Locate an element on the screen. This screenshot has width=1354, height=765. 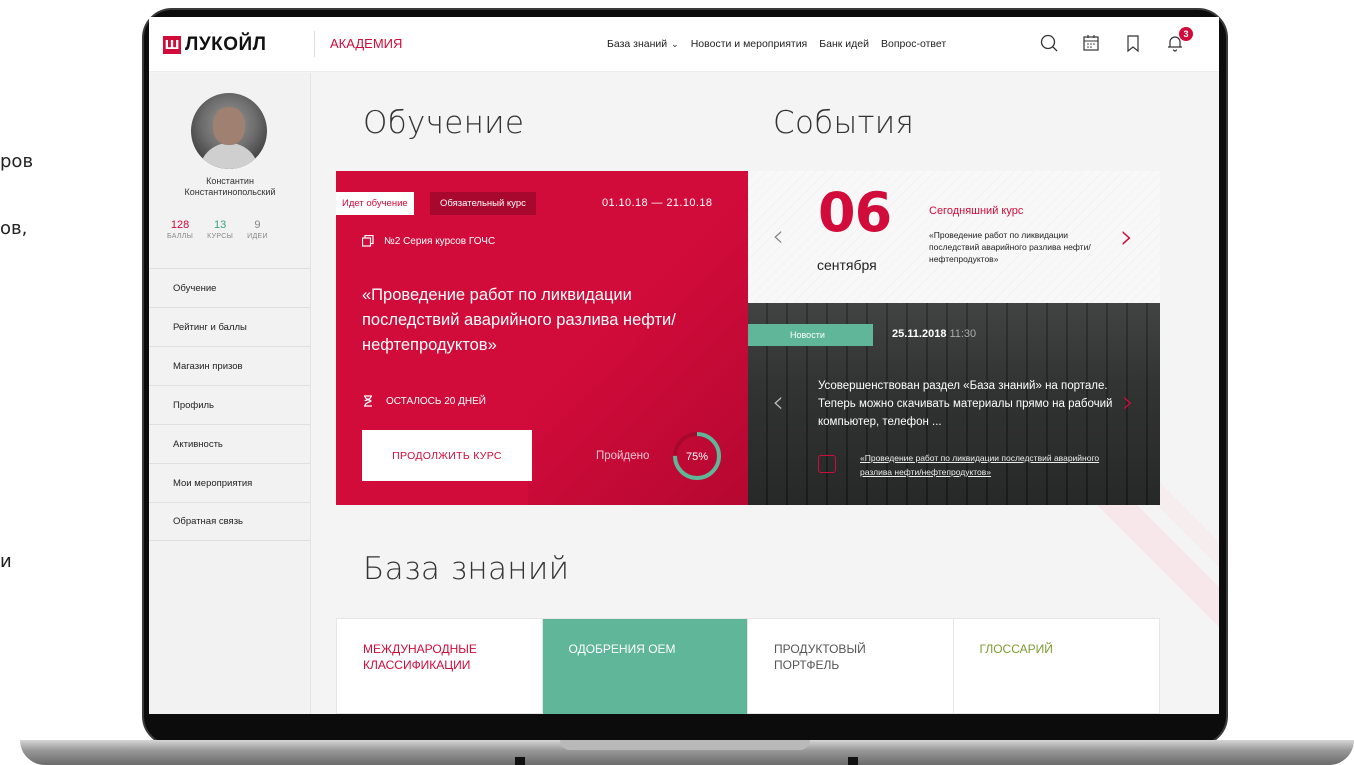
sidebar-item-feedback: Обратная связь is located at coordinates (230, 521).